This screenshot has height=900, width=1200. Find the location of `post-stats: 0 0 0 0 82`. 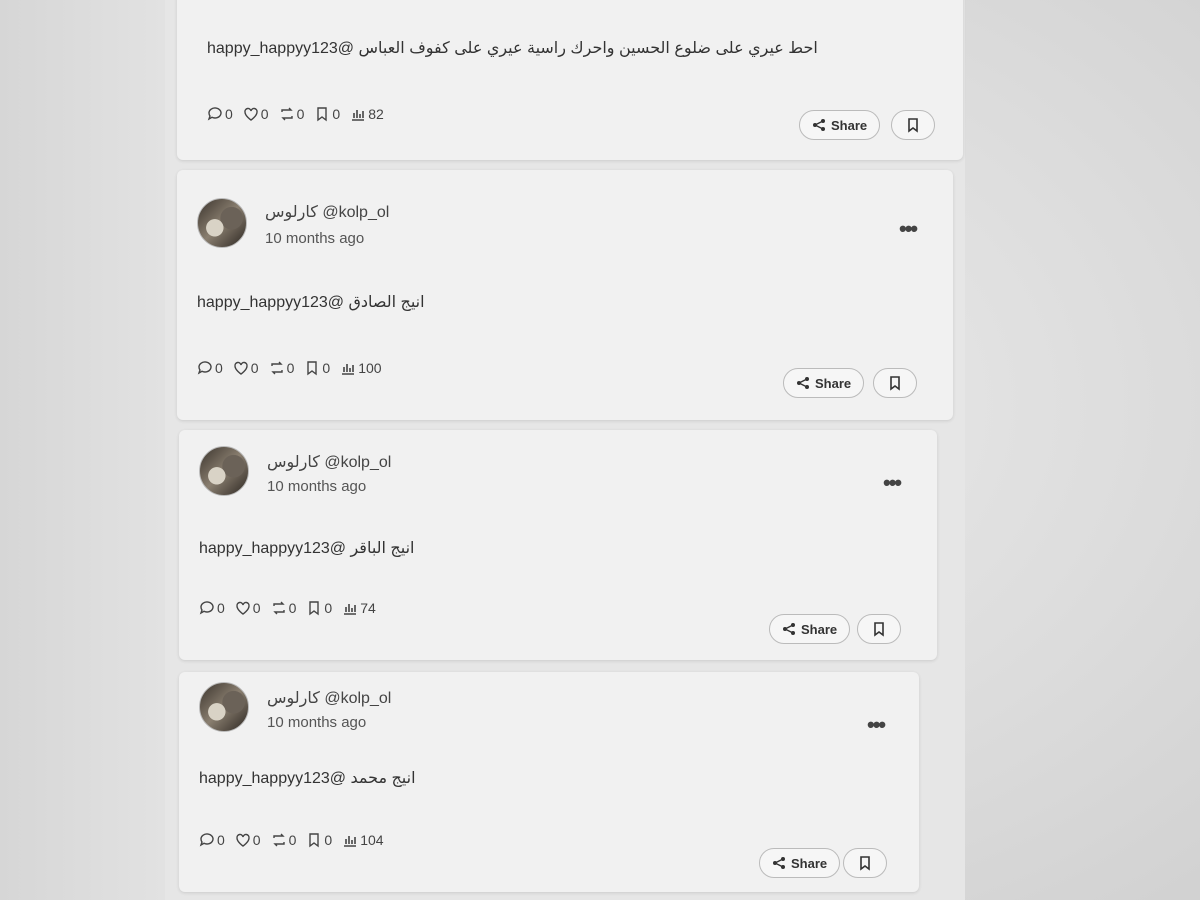

post-stats: 0 0 0 0 82 is located at coordinates (295, 114).